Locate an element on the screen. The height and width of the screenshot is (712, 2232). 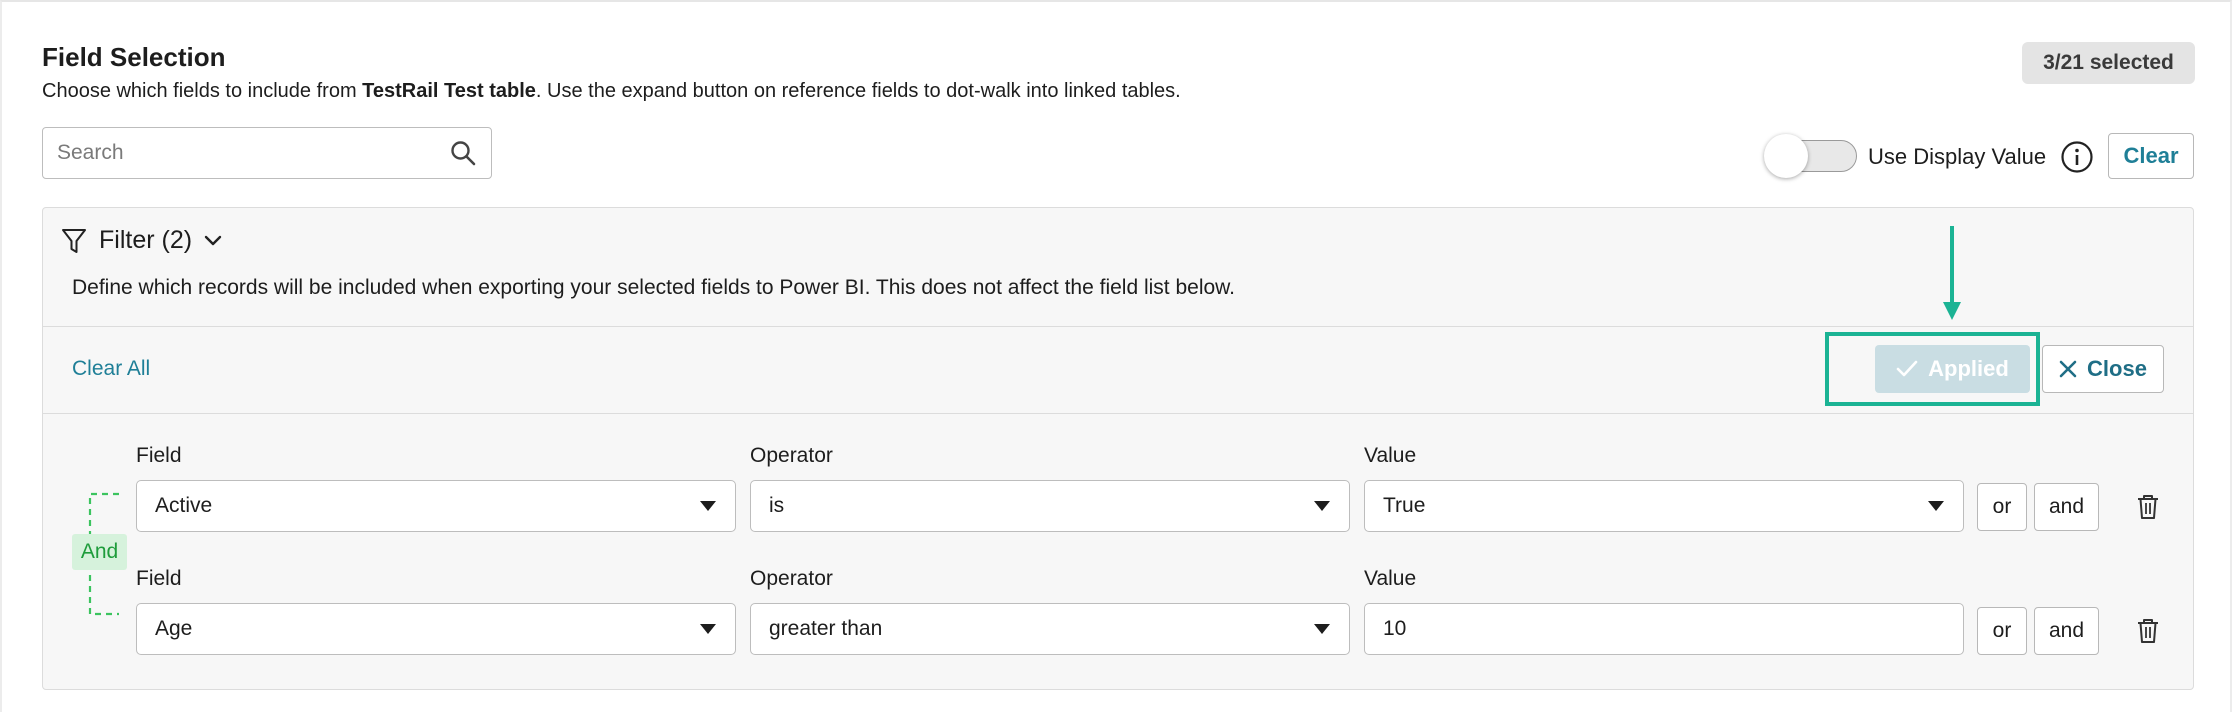
toggle-knob is located at coordinates (1786, 156).